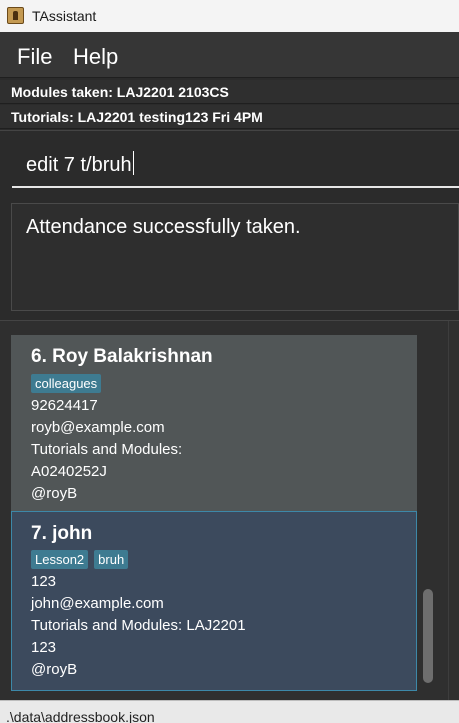 This screenshot has height=723, width=459. What do you see at coordinates (235, 257) in the screenshot?
I see `result-display: Attendance successfully taken.` at bounding box center [235, 257].